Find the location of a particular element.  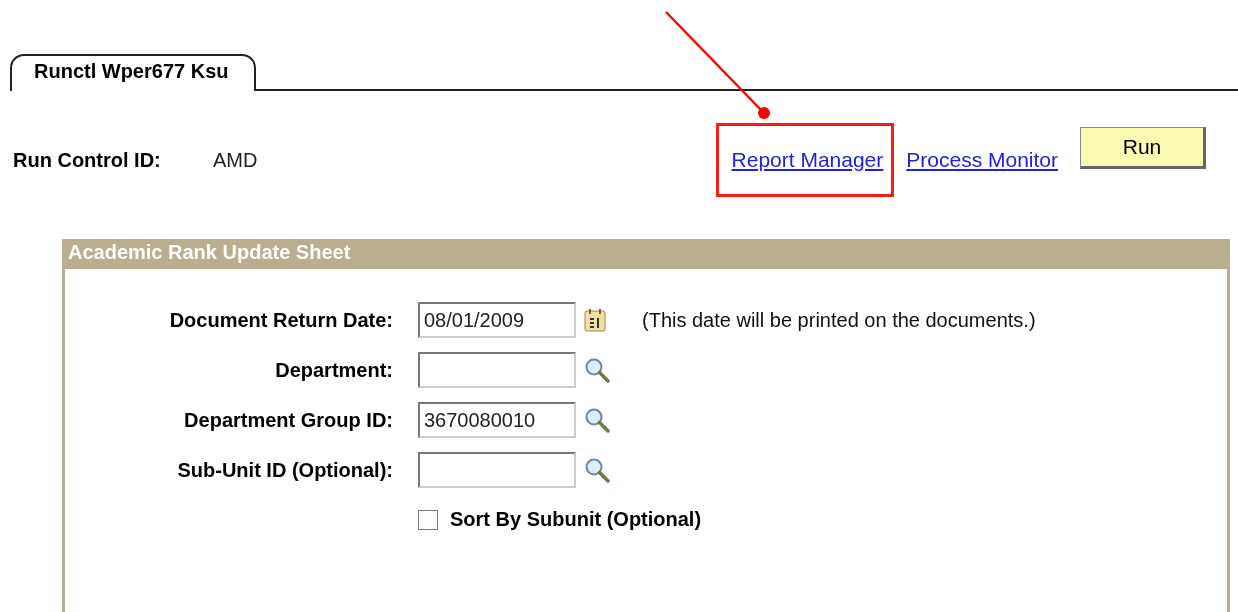

checkbox is located at coordinates (428, 519).